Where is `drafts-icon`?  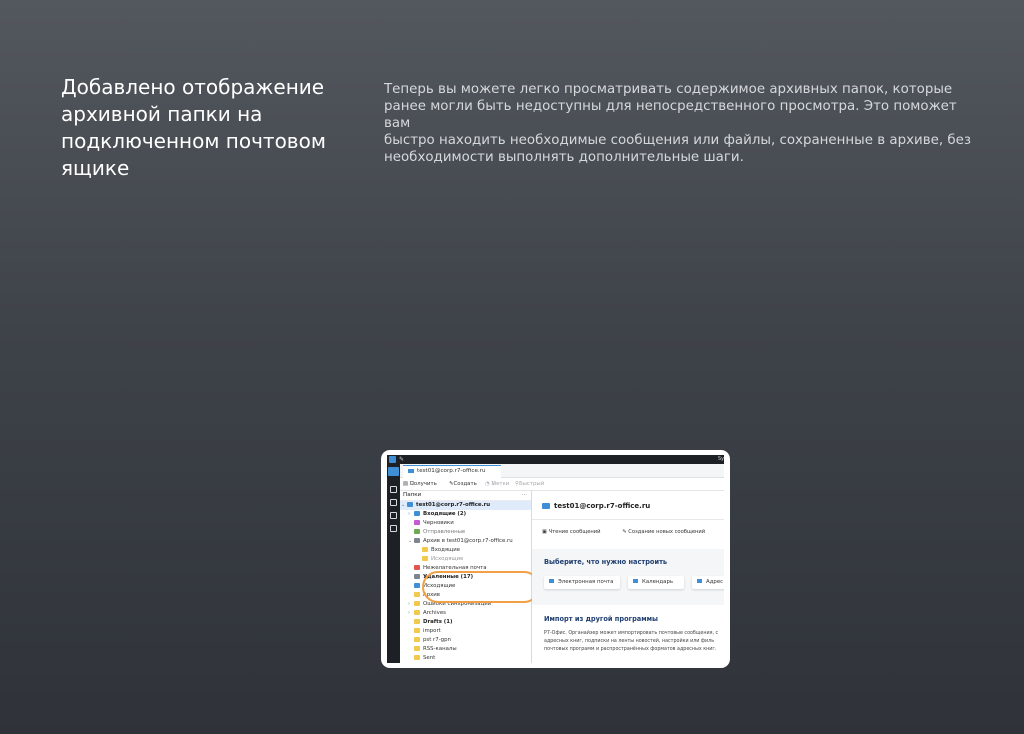 drafts-icon is located at coordinates (417, 522).